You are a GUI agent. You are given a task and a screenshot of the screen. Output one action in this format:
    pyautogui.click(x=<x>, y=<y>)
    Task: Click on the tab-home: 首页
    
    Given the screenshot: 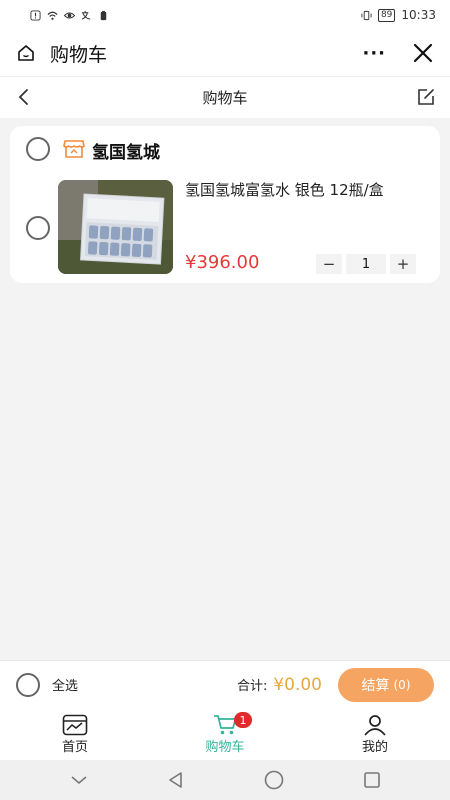 What is the action you would take?
    pyautogui.click(x=75, y=734)
    